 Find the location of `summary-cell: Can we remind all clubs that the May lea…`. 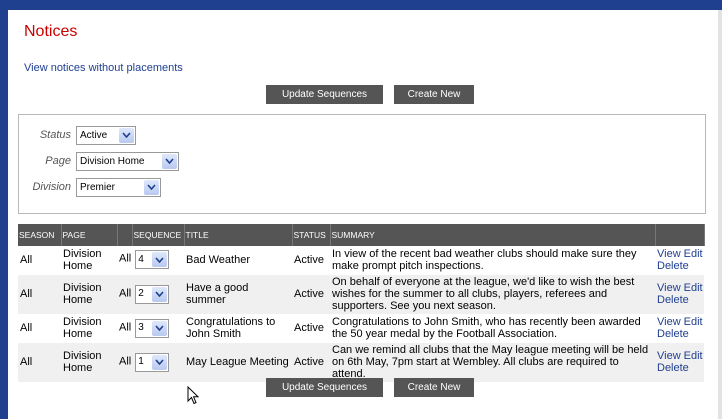

summary-cell: Can we remind all clubs that the May lea… is located at coordinates (492, 362).